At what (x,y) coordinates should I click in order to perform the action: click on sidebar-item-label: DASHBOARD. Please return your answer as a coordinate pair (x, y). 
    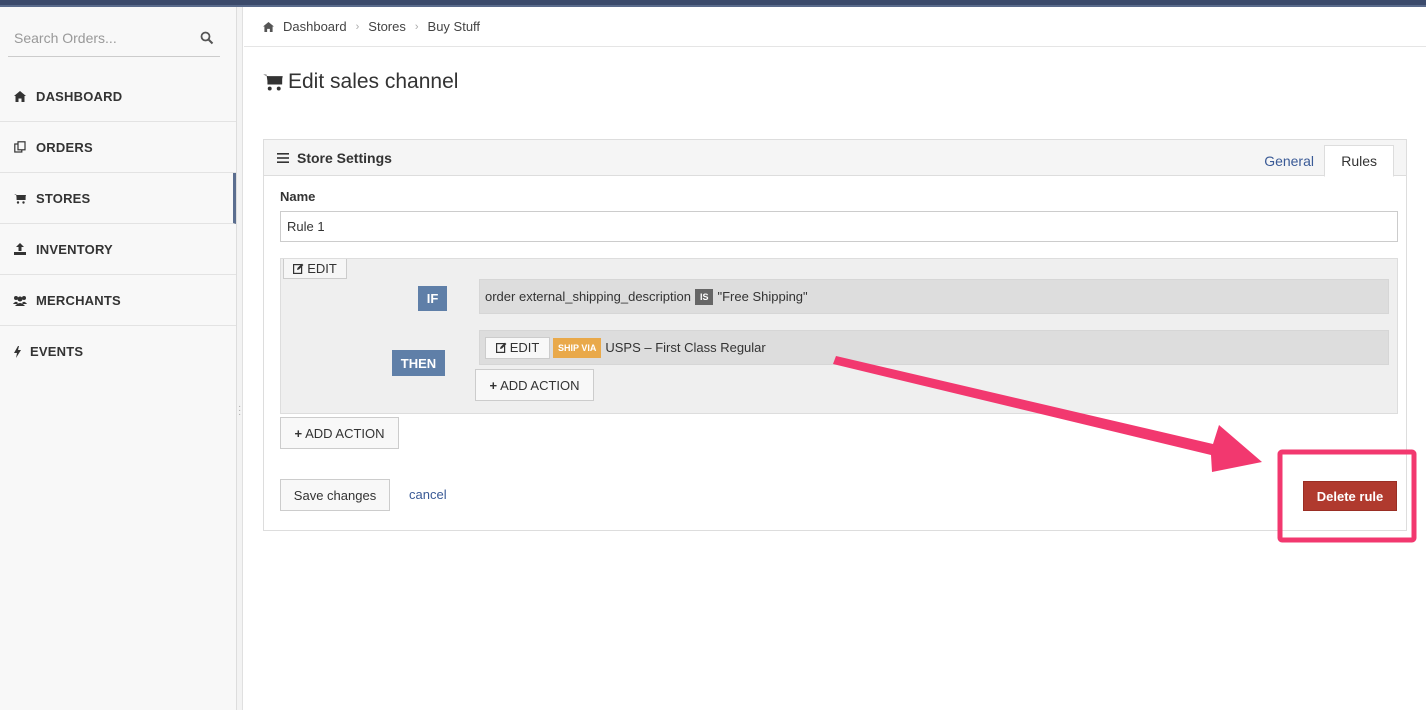
    Looking at the image, I should click on (79, 96).